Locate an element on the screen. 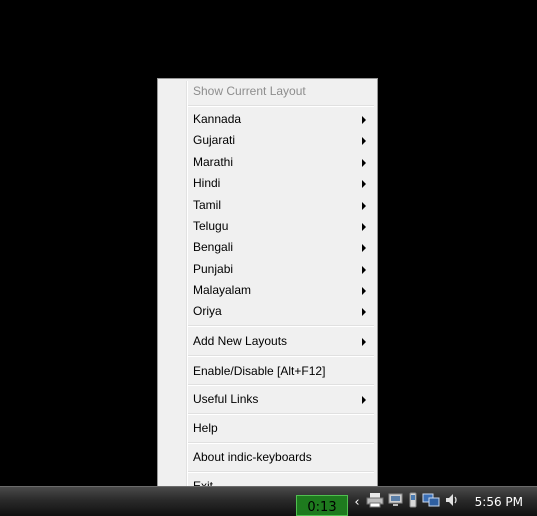  menu-item-label: Enable/Disable [Alt+F12] is located at coordinates (259, 371).